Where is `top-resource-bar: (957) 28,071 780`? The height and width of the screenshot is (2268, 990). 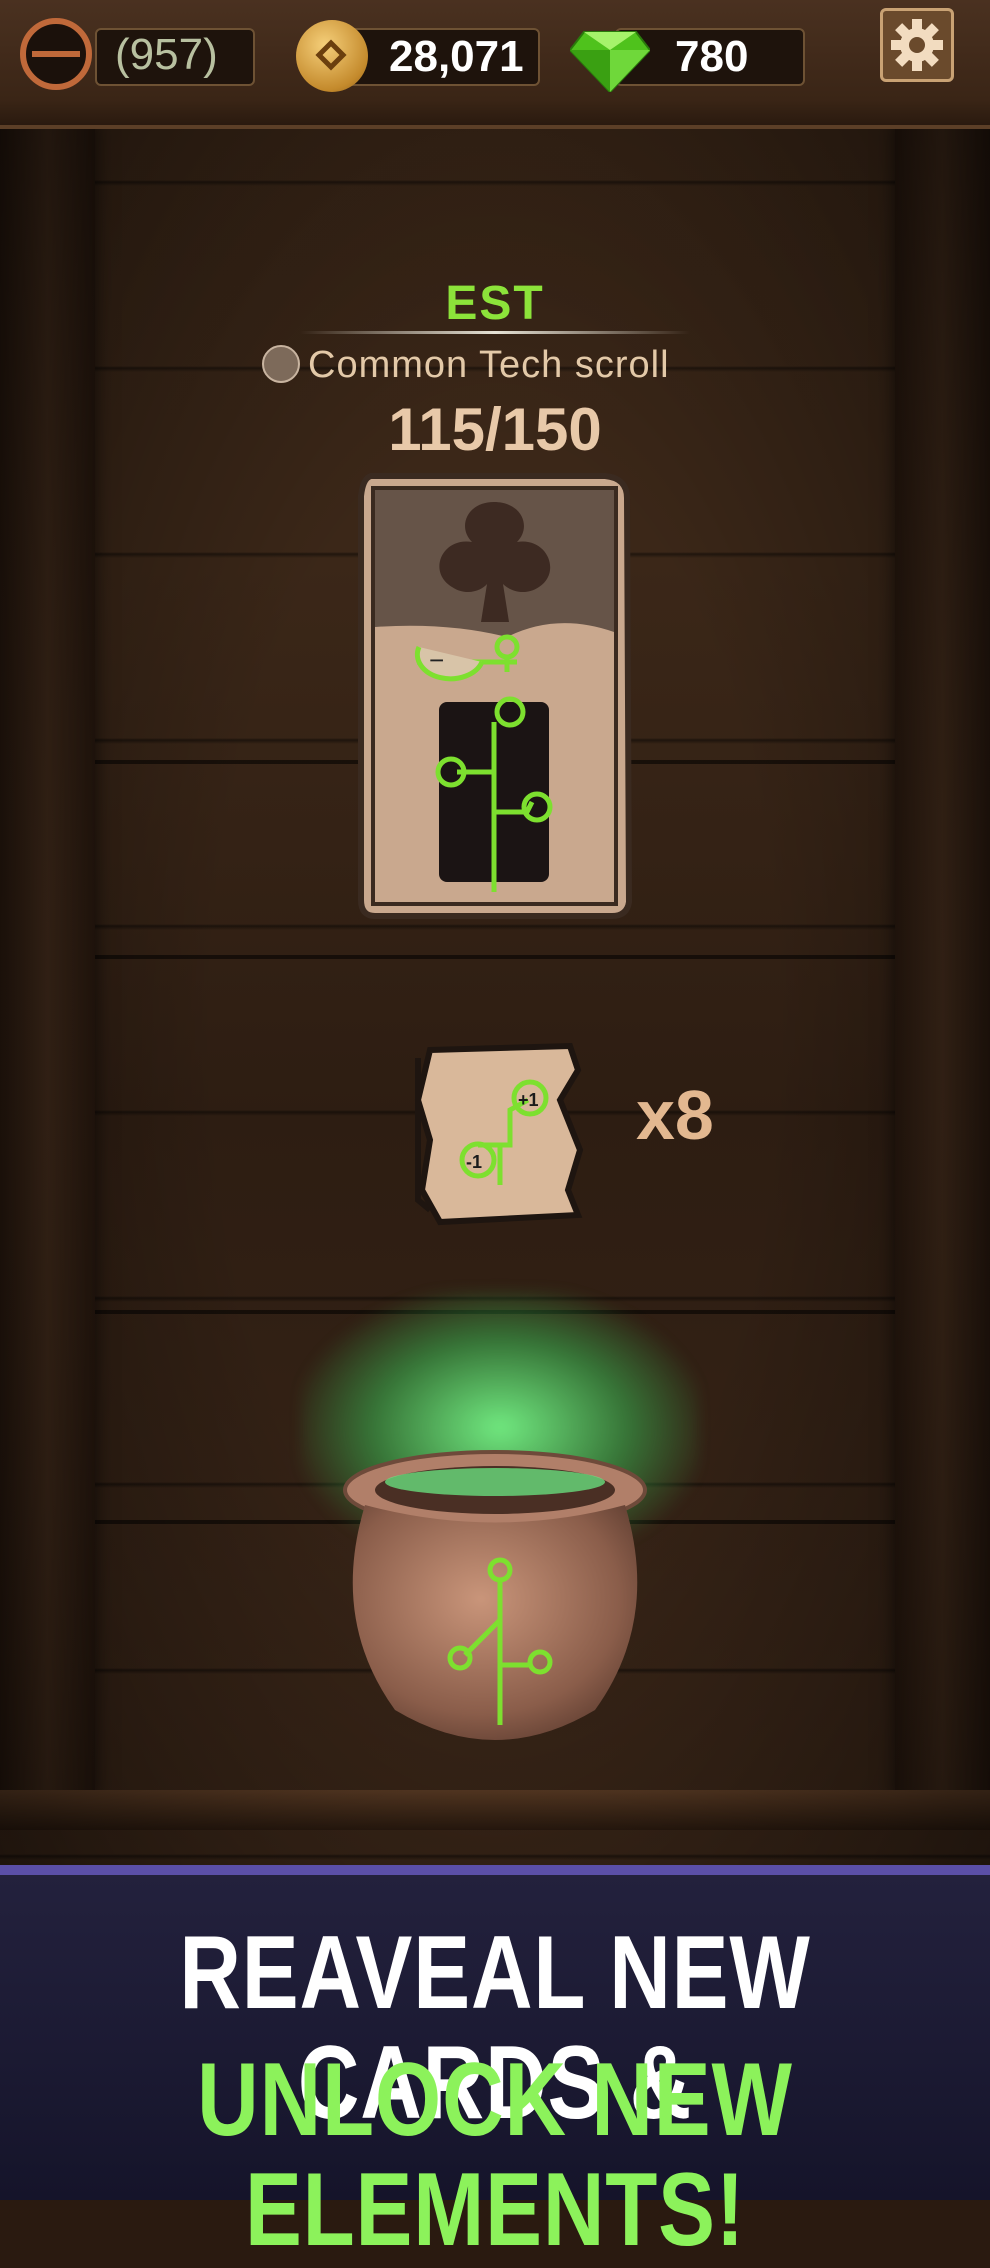
top-resource-bar: (957) 28,071 780 is located at coordinates (495, 64).